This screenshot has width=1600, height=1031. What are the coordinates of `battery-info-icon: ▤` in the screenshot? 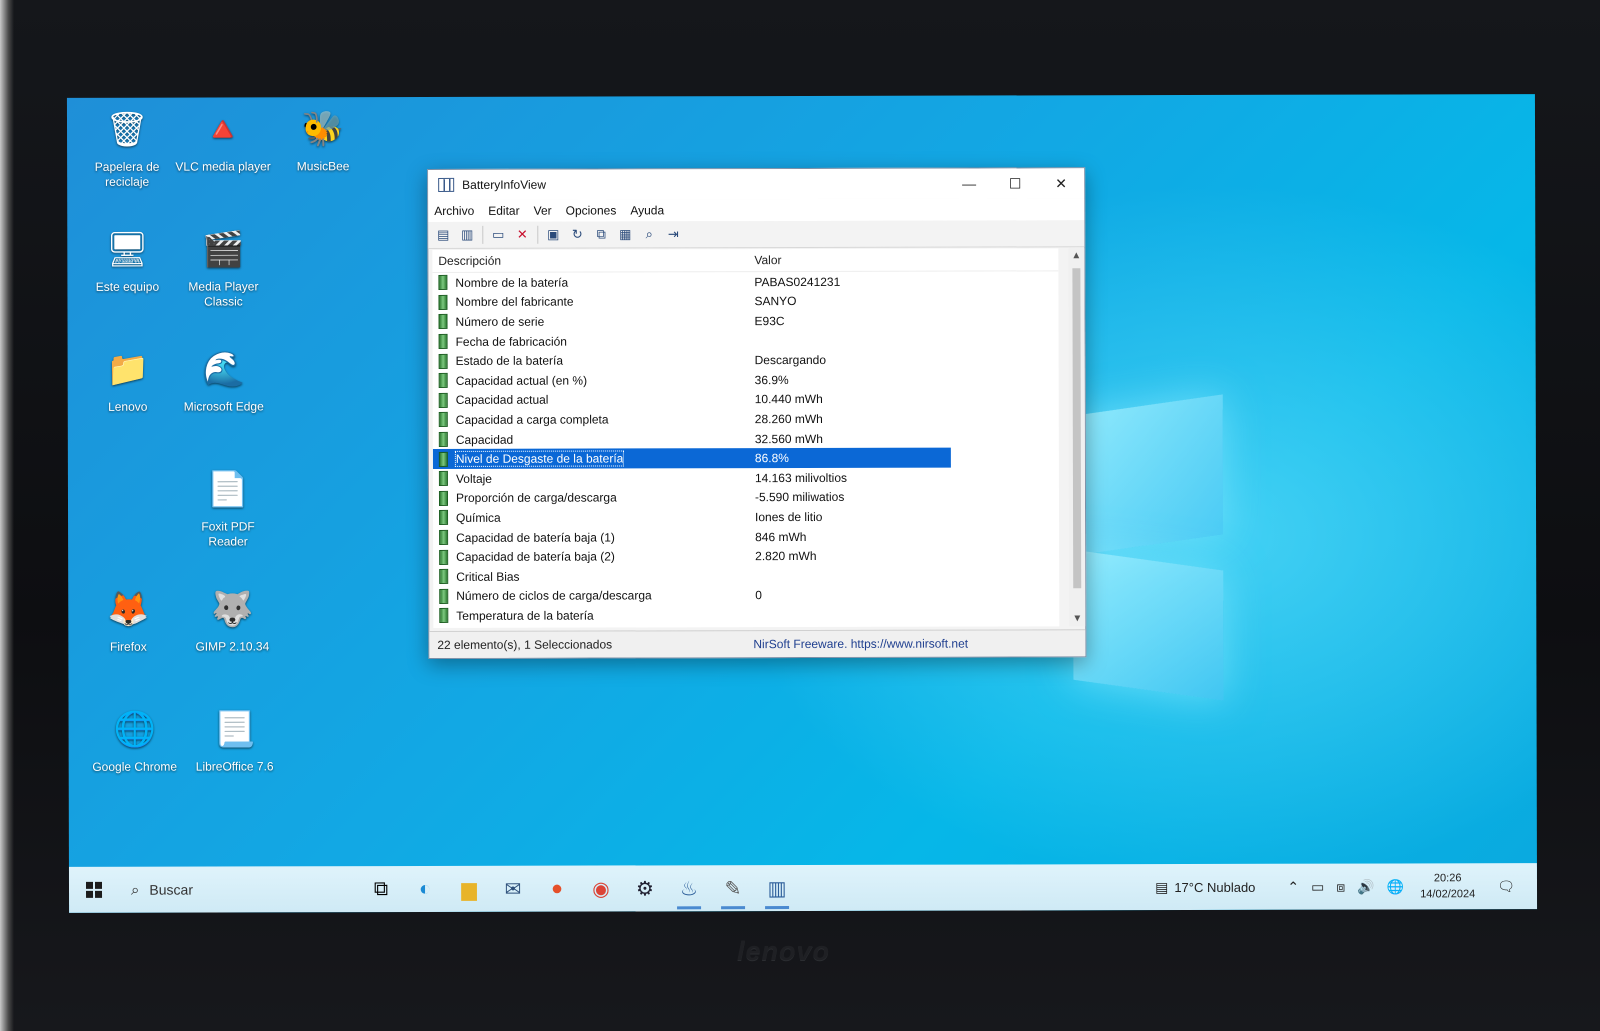 It's located at (443, 235).